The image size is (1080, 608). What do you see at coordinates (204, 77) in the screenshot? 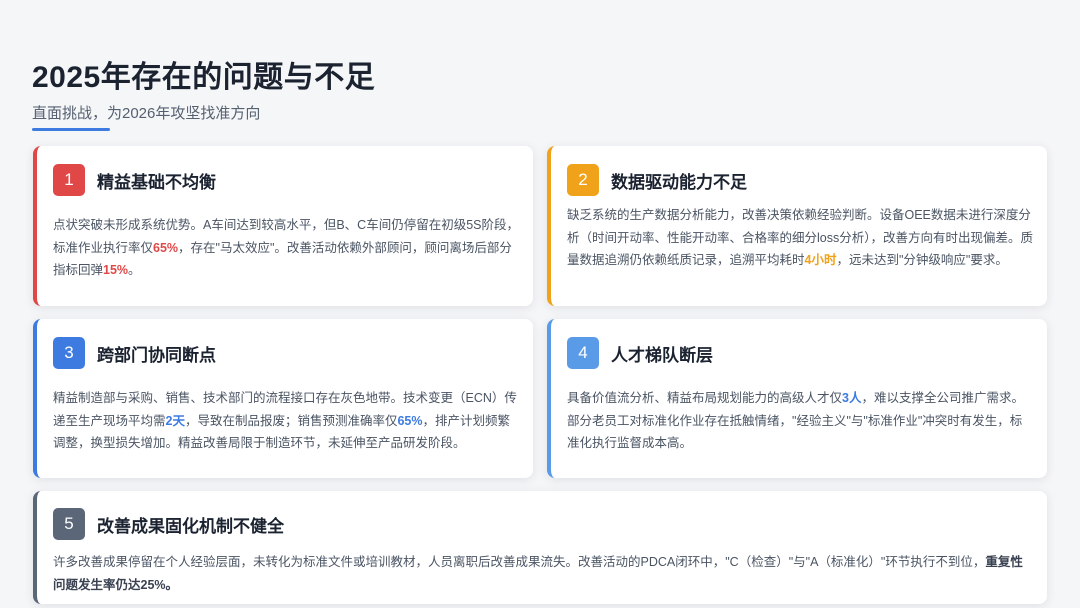
I see `page-title: 2025年存在的问题与不足` at bounding box center [204, 77].